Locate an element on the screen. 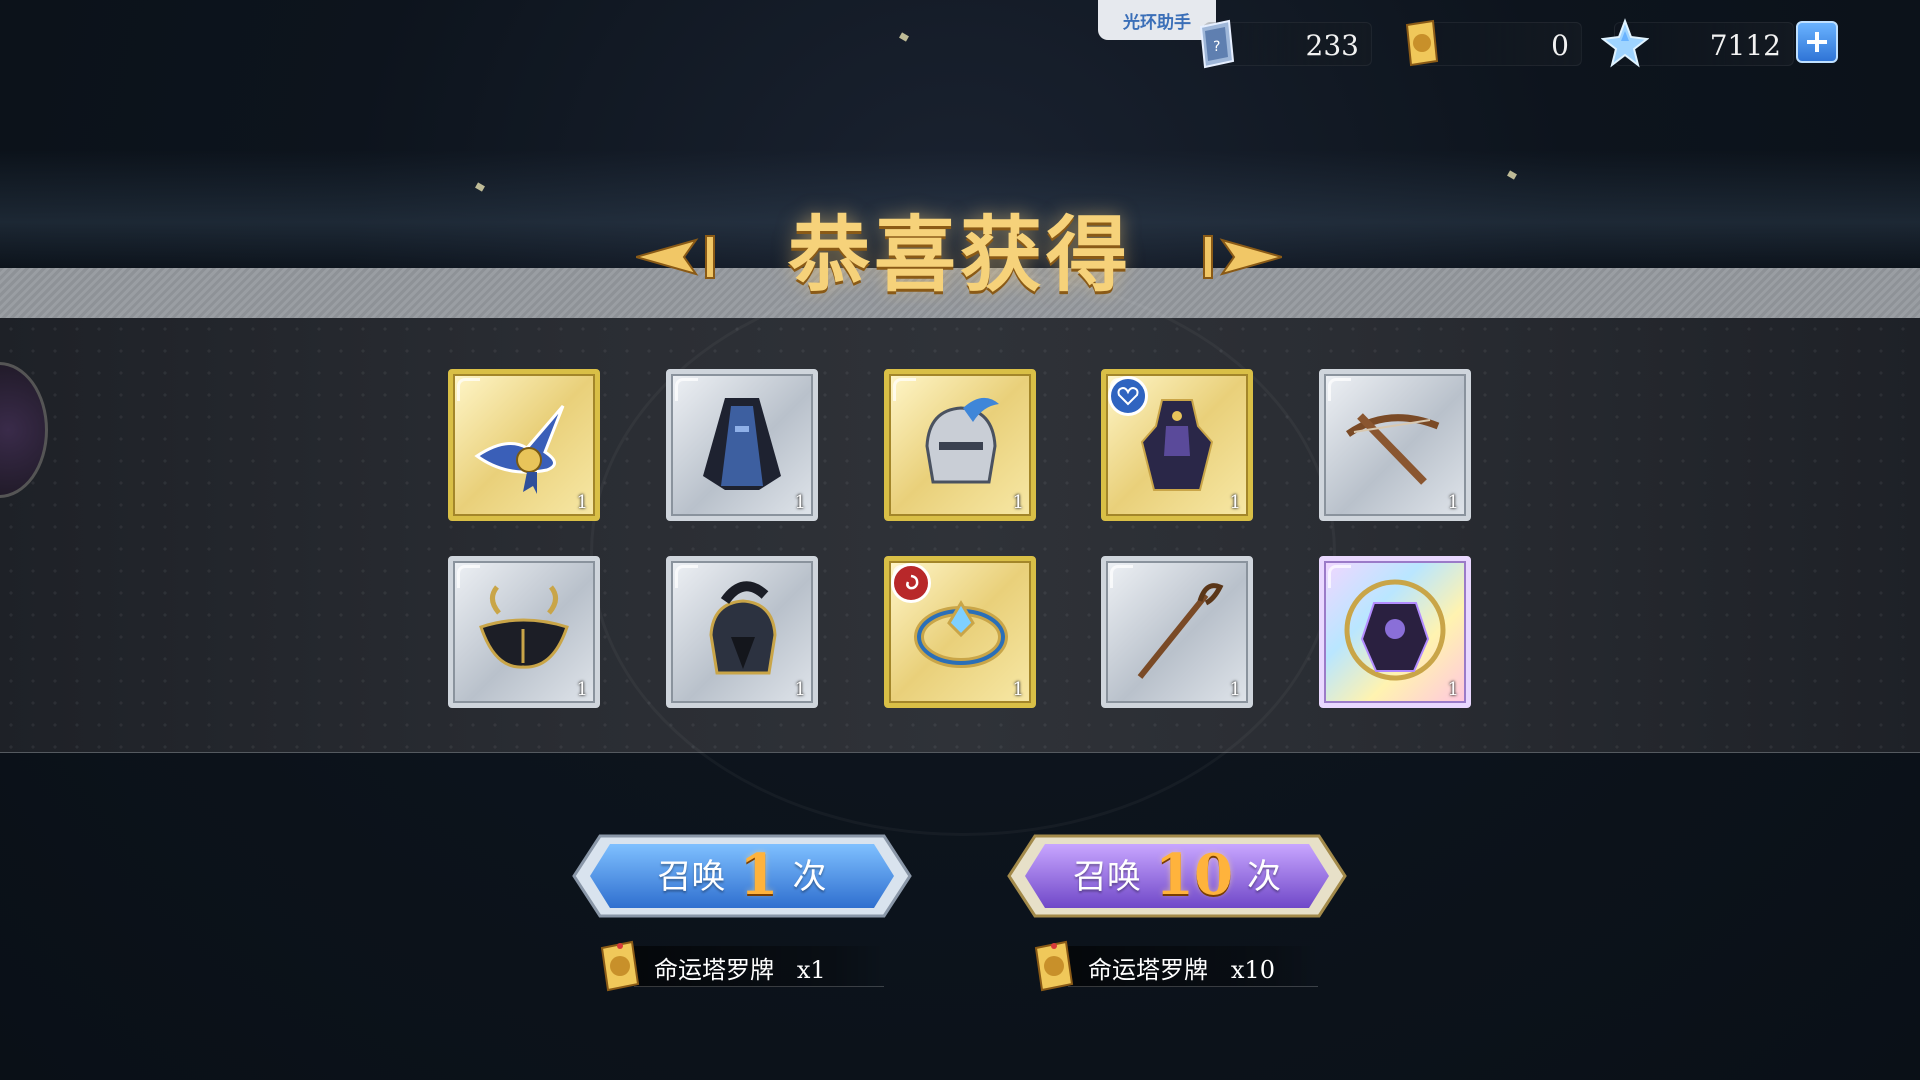 The width and height of the screenshot is (1920, 1080). summon-once-cost: 命运塔罗牌 x1 is located at coordinates (744, 965).